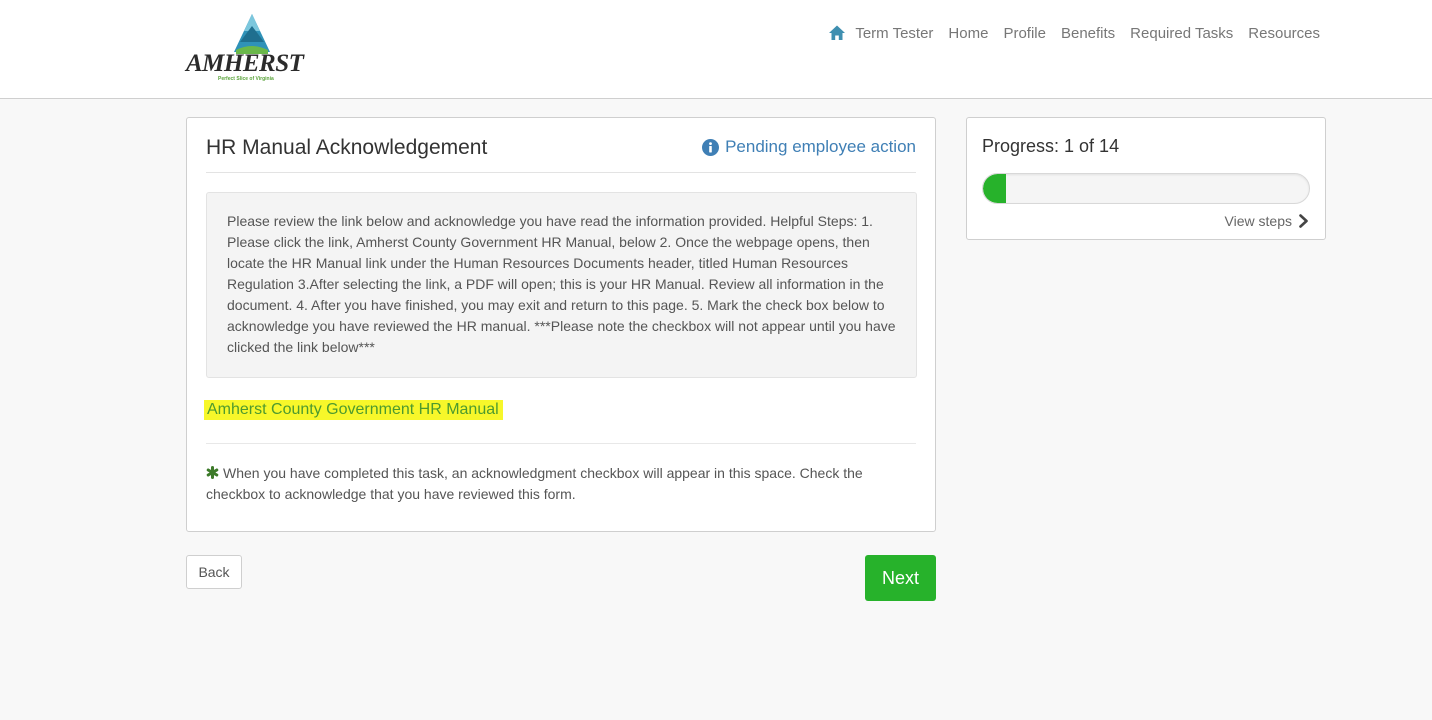  What do you see at coordinates (245, 63) in the screenshot?
I see `logo-text: AMHERST` at bounding box center [245, 63].